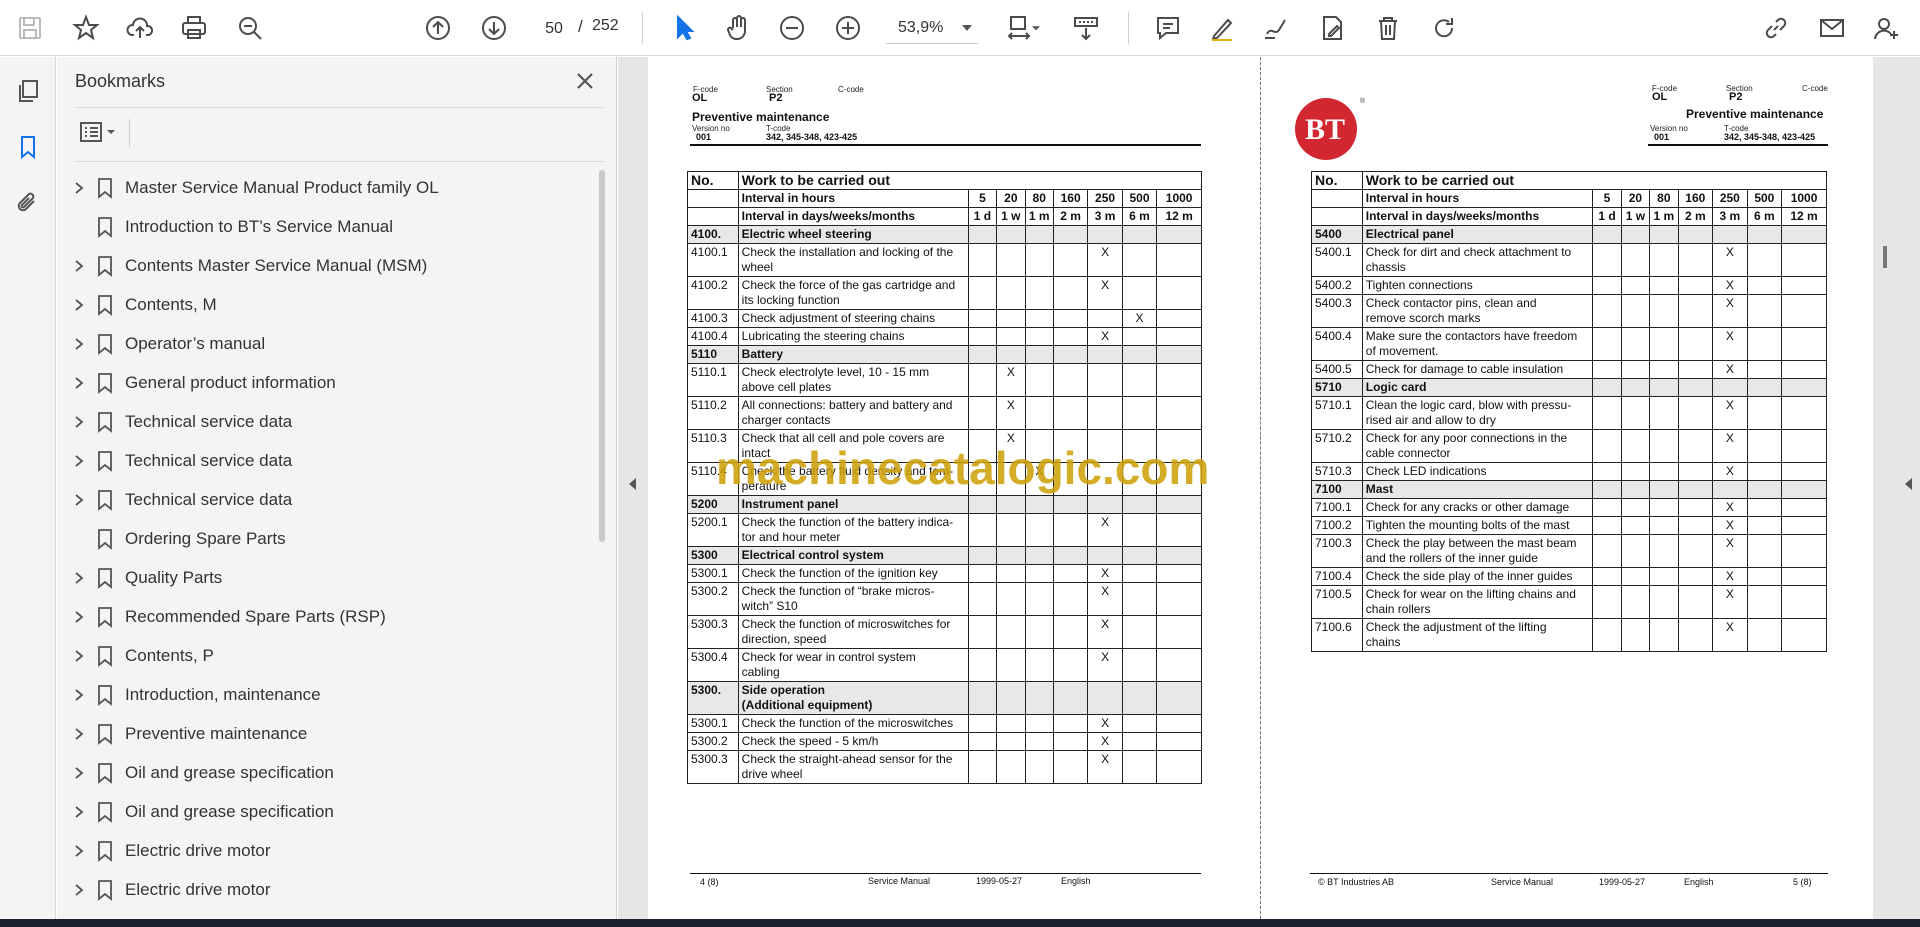 The image size is (1920, 927). Describe the element at coordinates (327, 538) in the screenshot. I see `bookmark-item: Ordering Spare Parts` at that location.